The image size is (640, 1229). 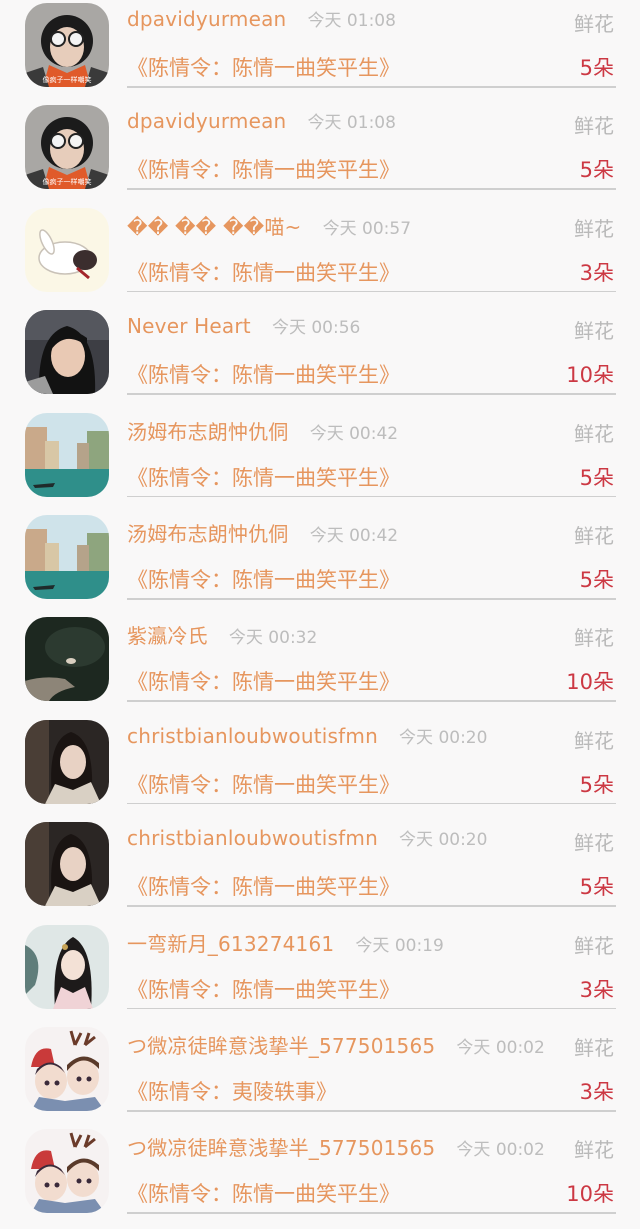 What do you see at coordinates (371, 945) in the screenshot?
I see `row-header: 一弯新月_613274161 今天 00:19` at bounding box center [371, 945].